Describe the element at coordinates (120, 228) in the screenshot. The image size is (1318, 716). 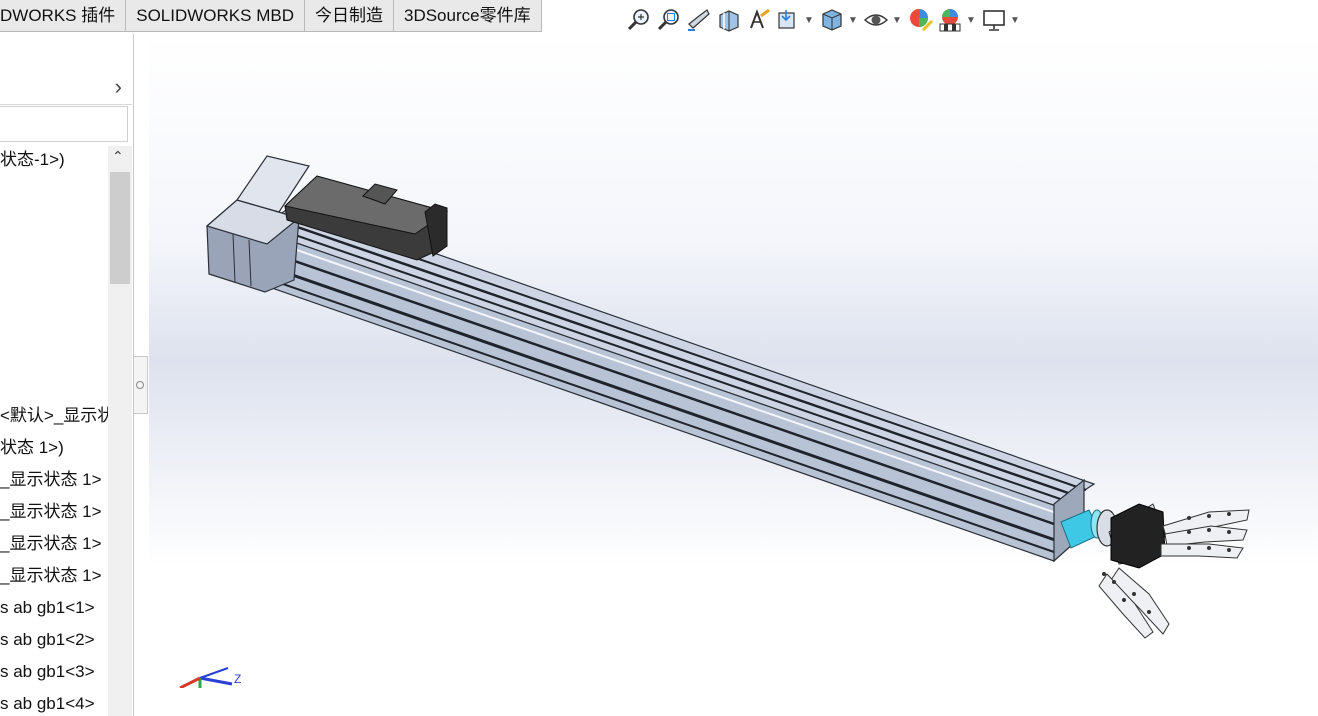
I see `scrollbar-thumb` at that location.